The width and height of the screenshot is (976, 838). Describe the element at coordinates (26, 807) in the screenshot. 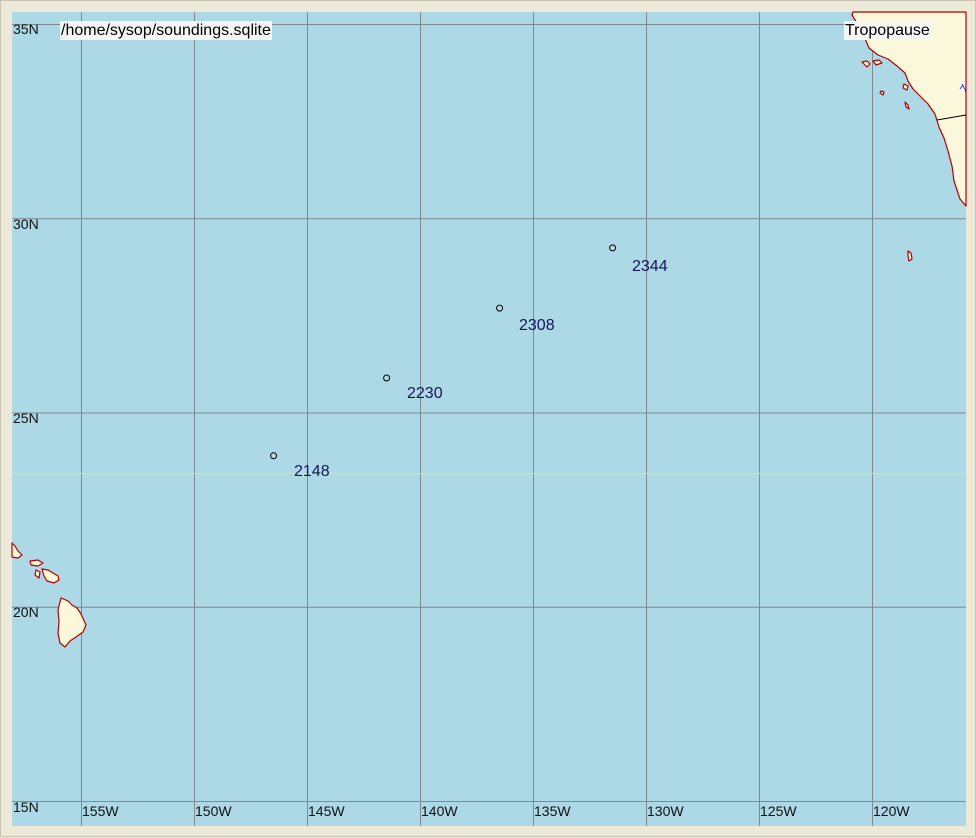

I see `lat-label-15n: 15N` at that location.